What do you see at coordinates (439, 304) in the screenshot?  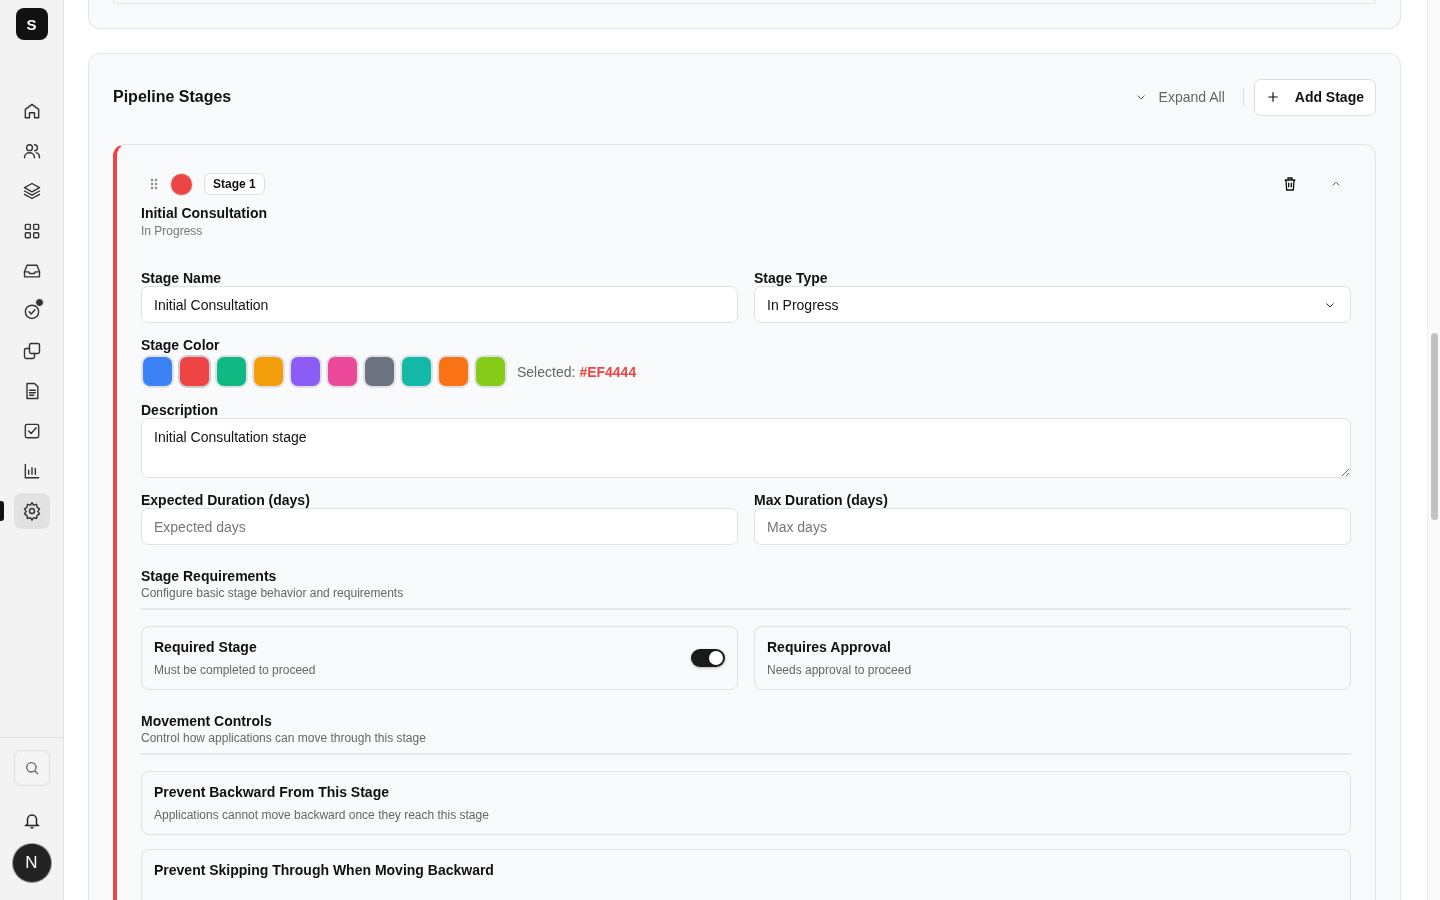 I see `stage-name-field: Initial Consultation` at bounding box center [439, 304].